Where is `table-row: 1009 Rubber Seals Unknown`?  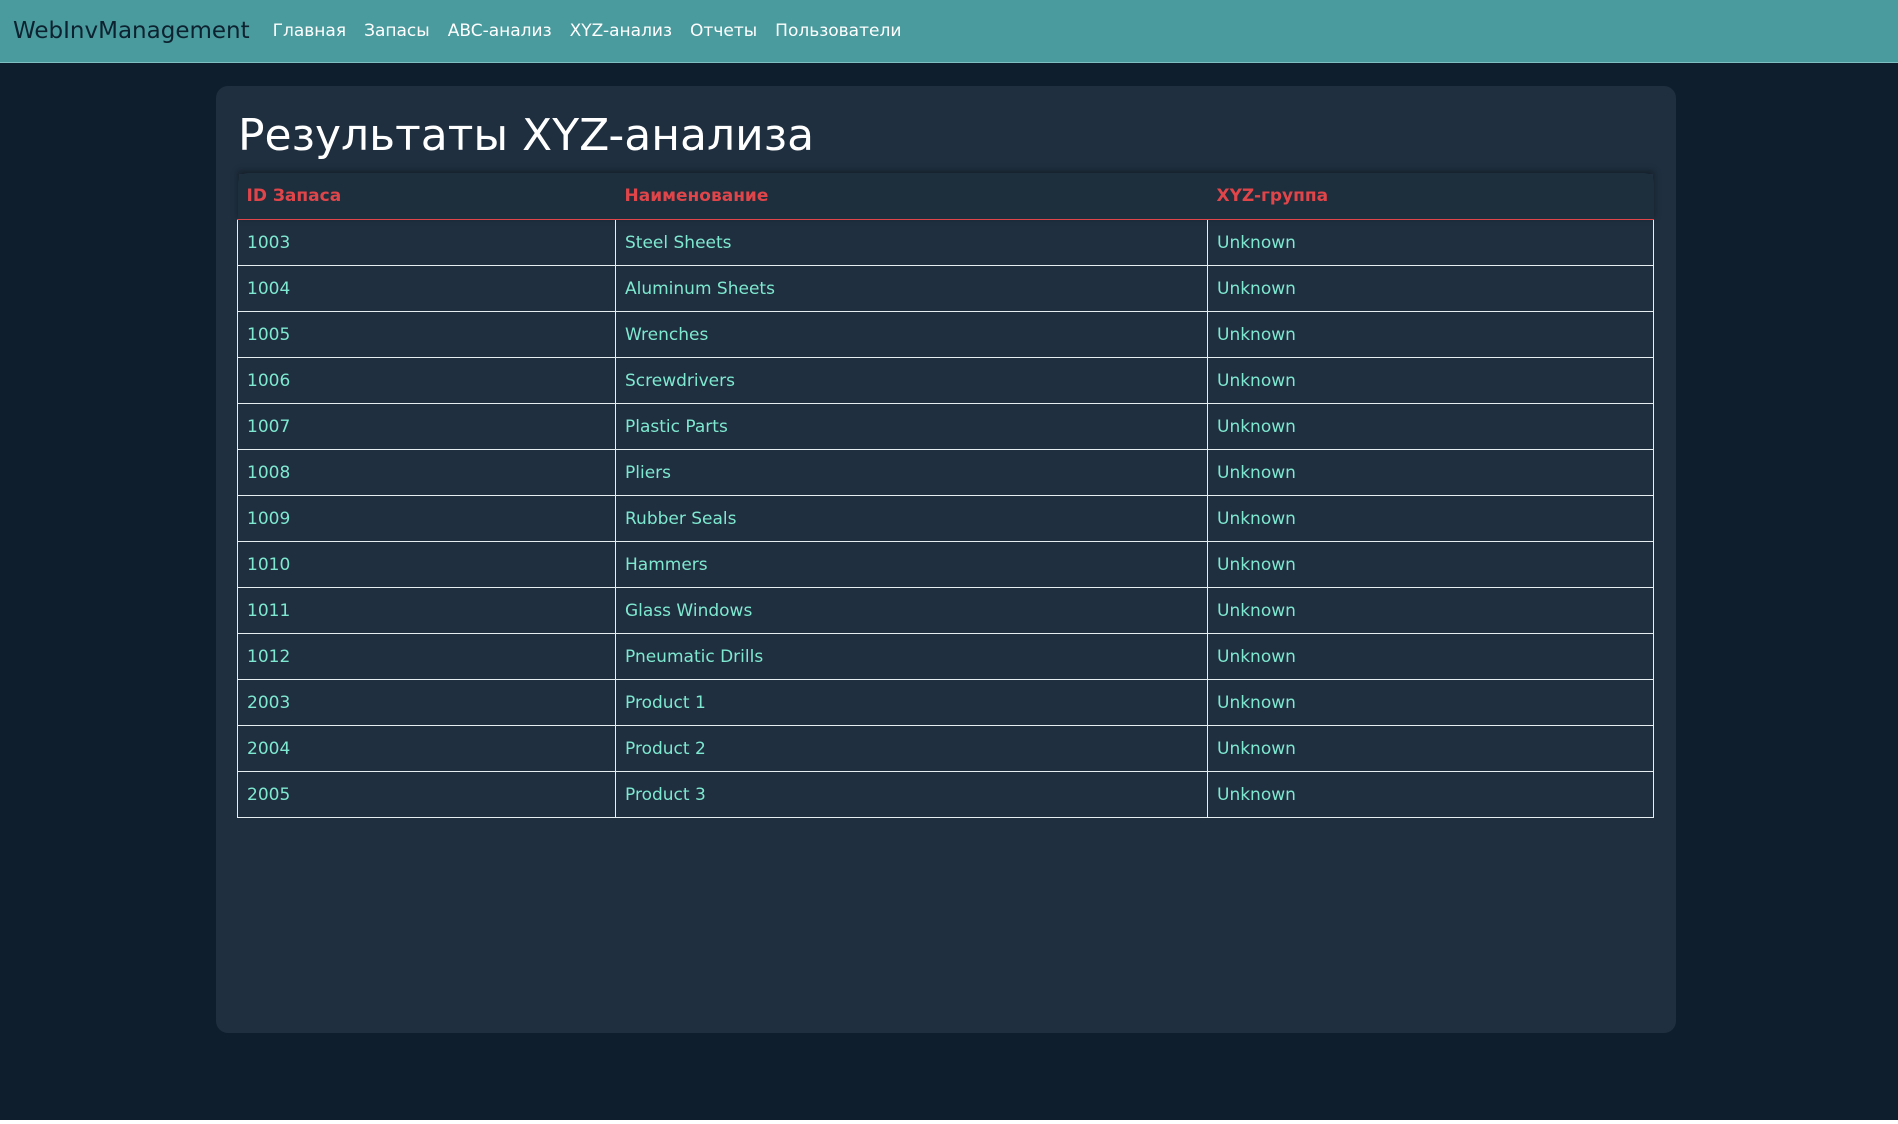
table-row: 1009 Rubber Seals Unknown is located at coordinates (945, 518).